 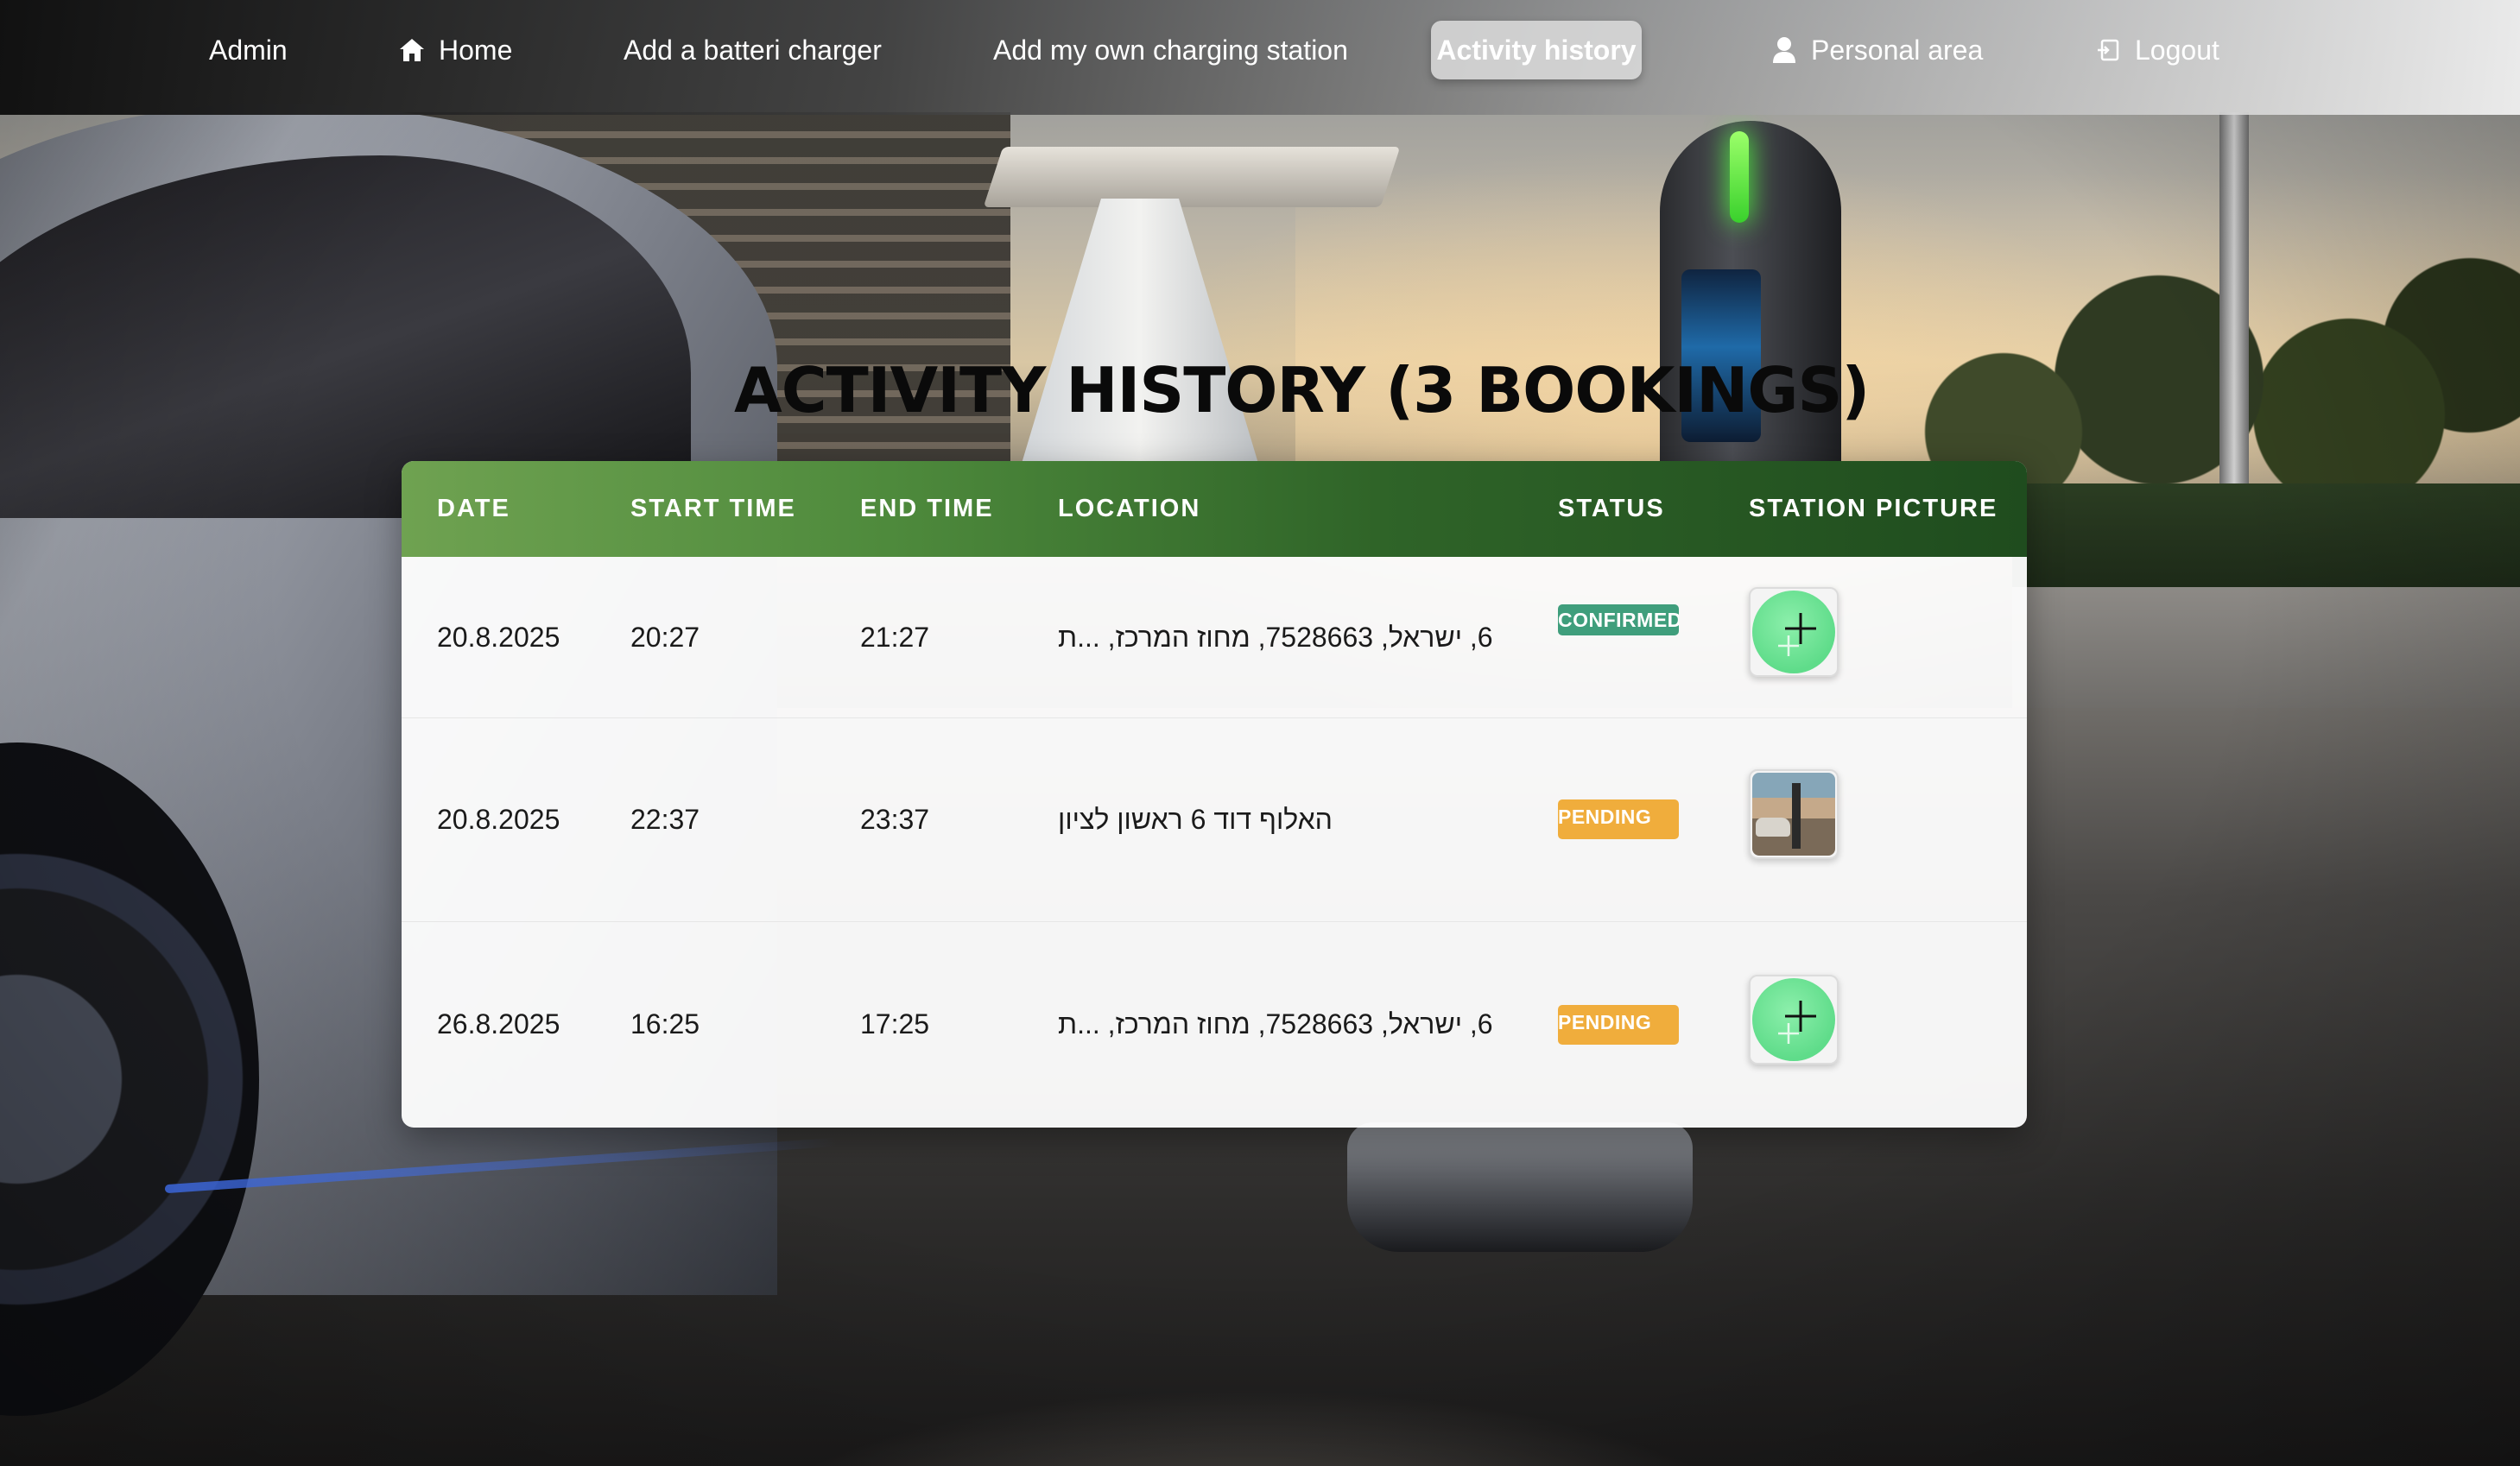 I want to click on nav-activity-history: Activity history, so click(x=1537, y=50).